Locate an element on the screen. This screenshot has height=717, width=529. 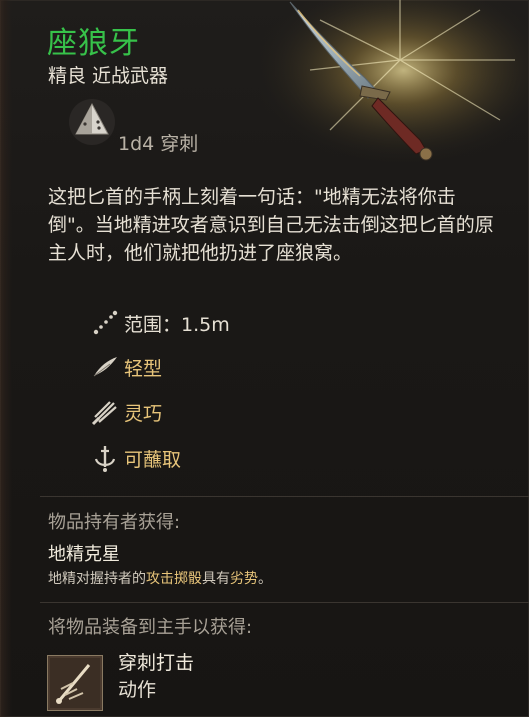
item-rarity-type: 精良 近战武器 is located at coordinates (108, 76).